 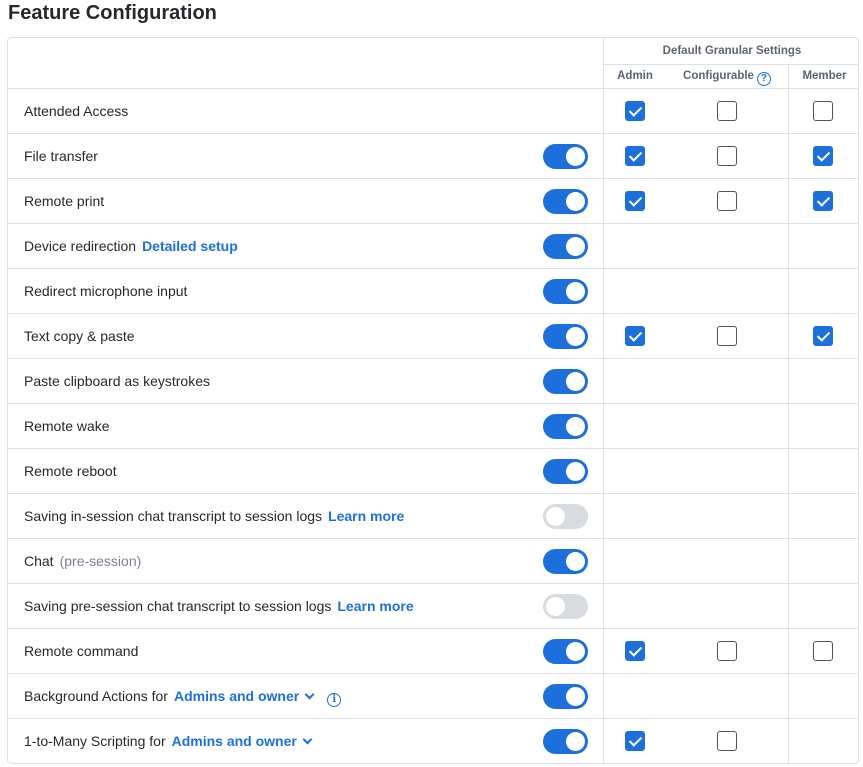 What do you see at coordinates (433, 335) in the screenshot?
I see `feature-row: Text copy & paste` at bounding box center [433, 335].